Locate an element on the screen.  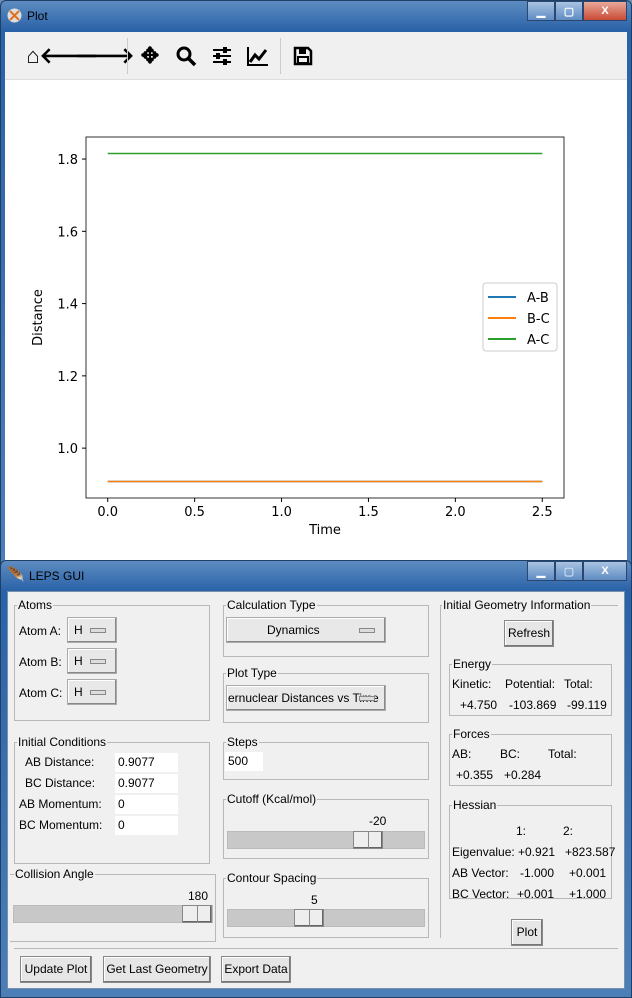
atom-b-select: H is located at coordinates (92, 661).